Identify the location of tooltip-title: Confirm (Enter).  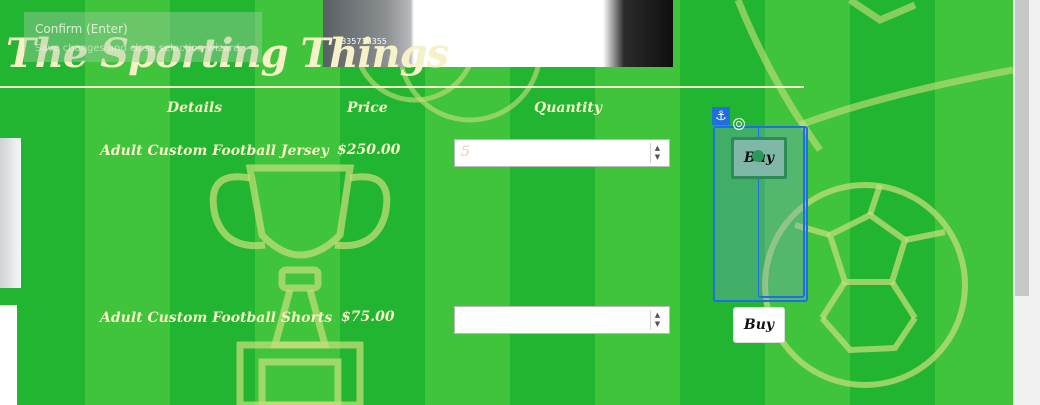
(81, 29).